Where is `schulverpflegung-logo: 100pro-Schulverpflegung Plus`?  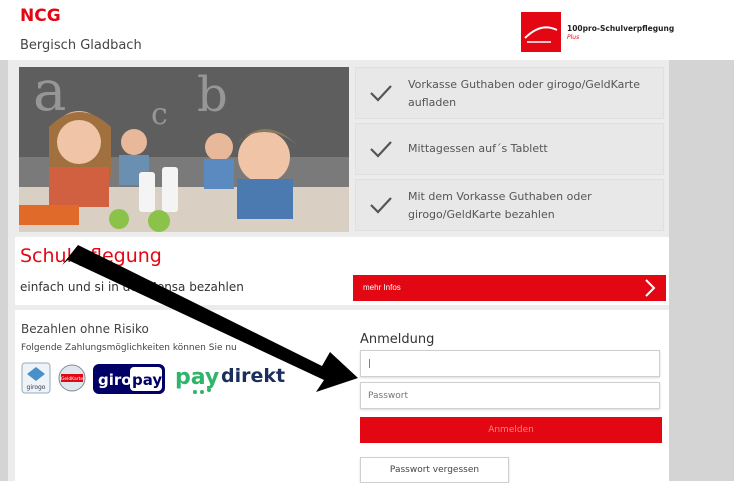
schulverpflegung-logo: 100pro-Schulverpflegung Plus is located at coordinates (601, 32).